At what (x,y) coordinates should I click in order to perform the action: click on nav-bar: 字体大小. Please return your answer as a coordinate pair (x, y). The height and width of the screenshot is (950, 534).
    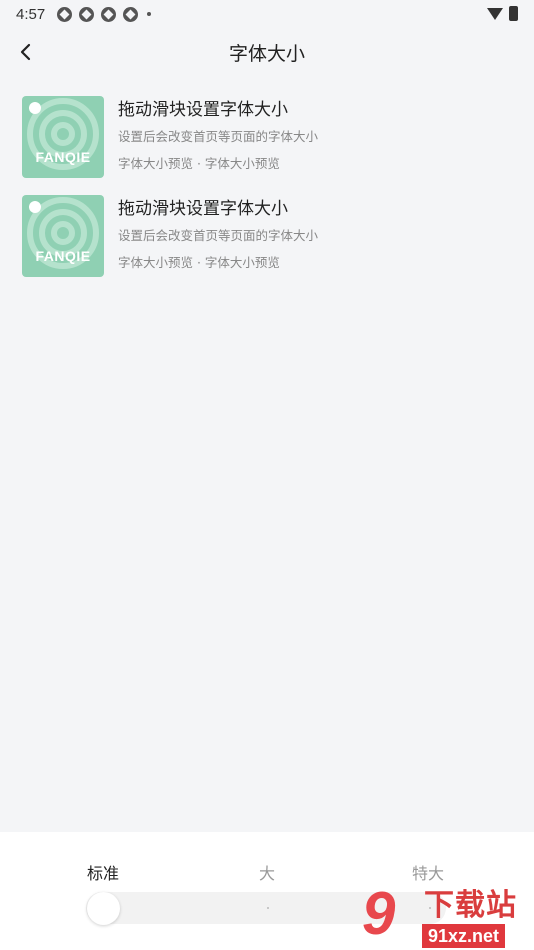
    Looking at the image, I should click on (267, 52).